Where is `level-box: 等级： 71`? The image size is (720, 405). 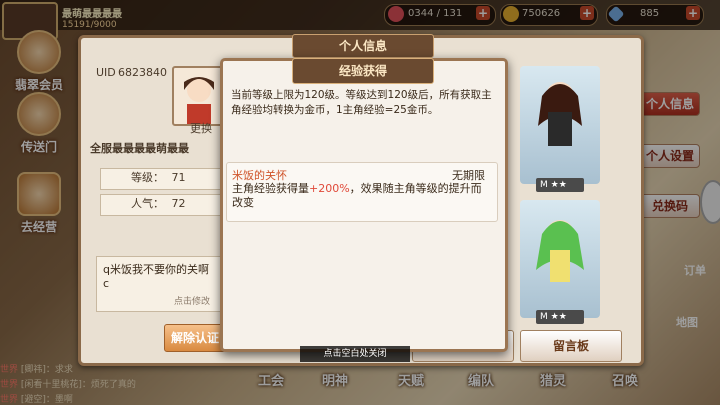
level-box: 等级： 71 is located at coordinates (161, 179).